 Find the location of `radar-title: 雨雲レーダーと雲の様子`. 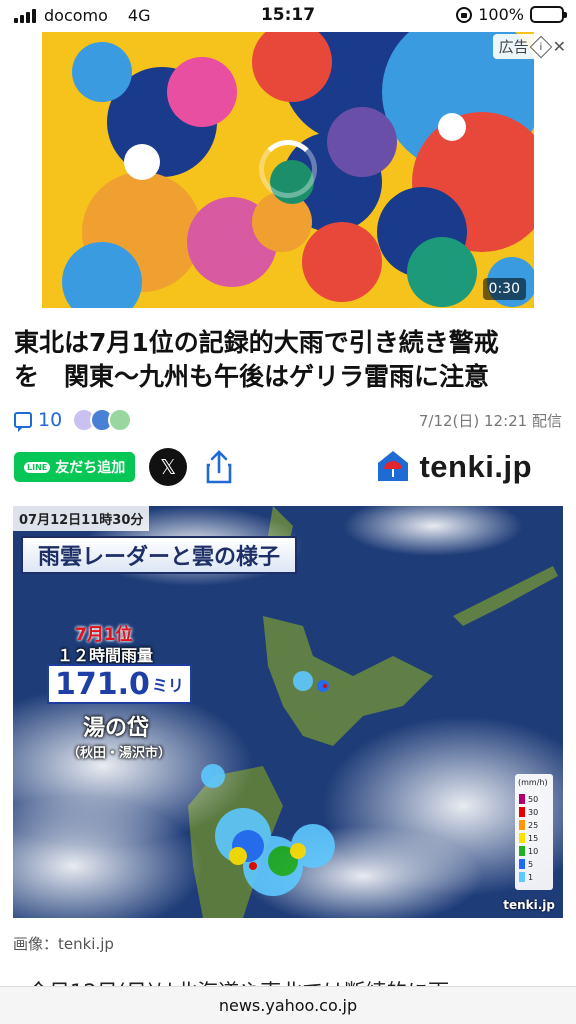

radar-title: 雨雲レーダーと雲の様子 is located at coordinates (159, 555).